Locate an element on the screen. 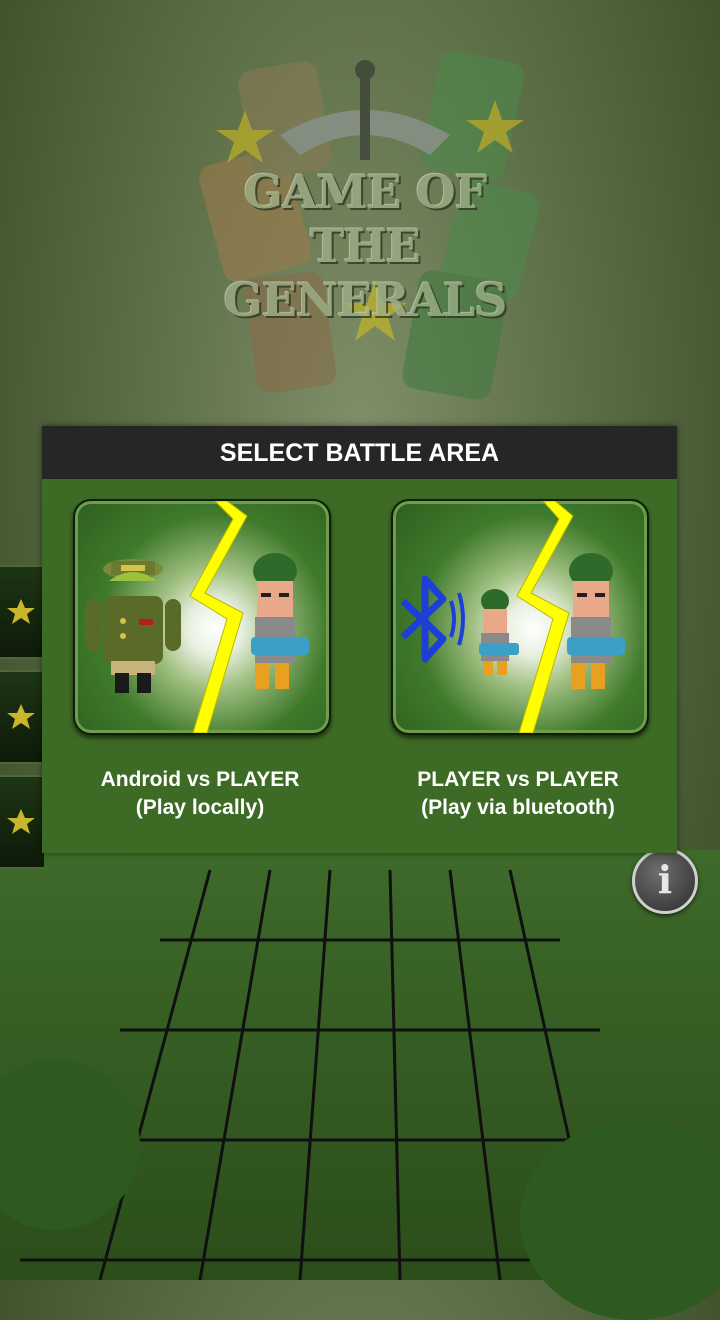 This screenshot has height=1320, width=720. player-vs-player-button is located at coordinates (520, 617).